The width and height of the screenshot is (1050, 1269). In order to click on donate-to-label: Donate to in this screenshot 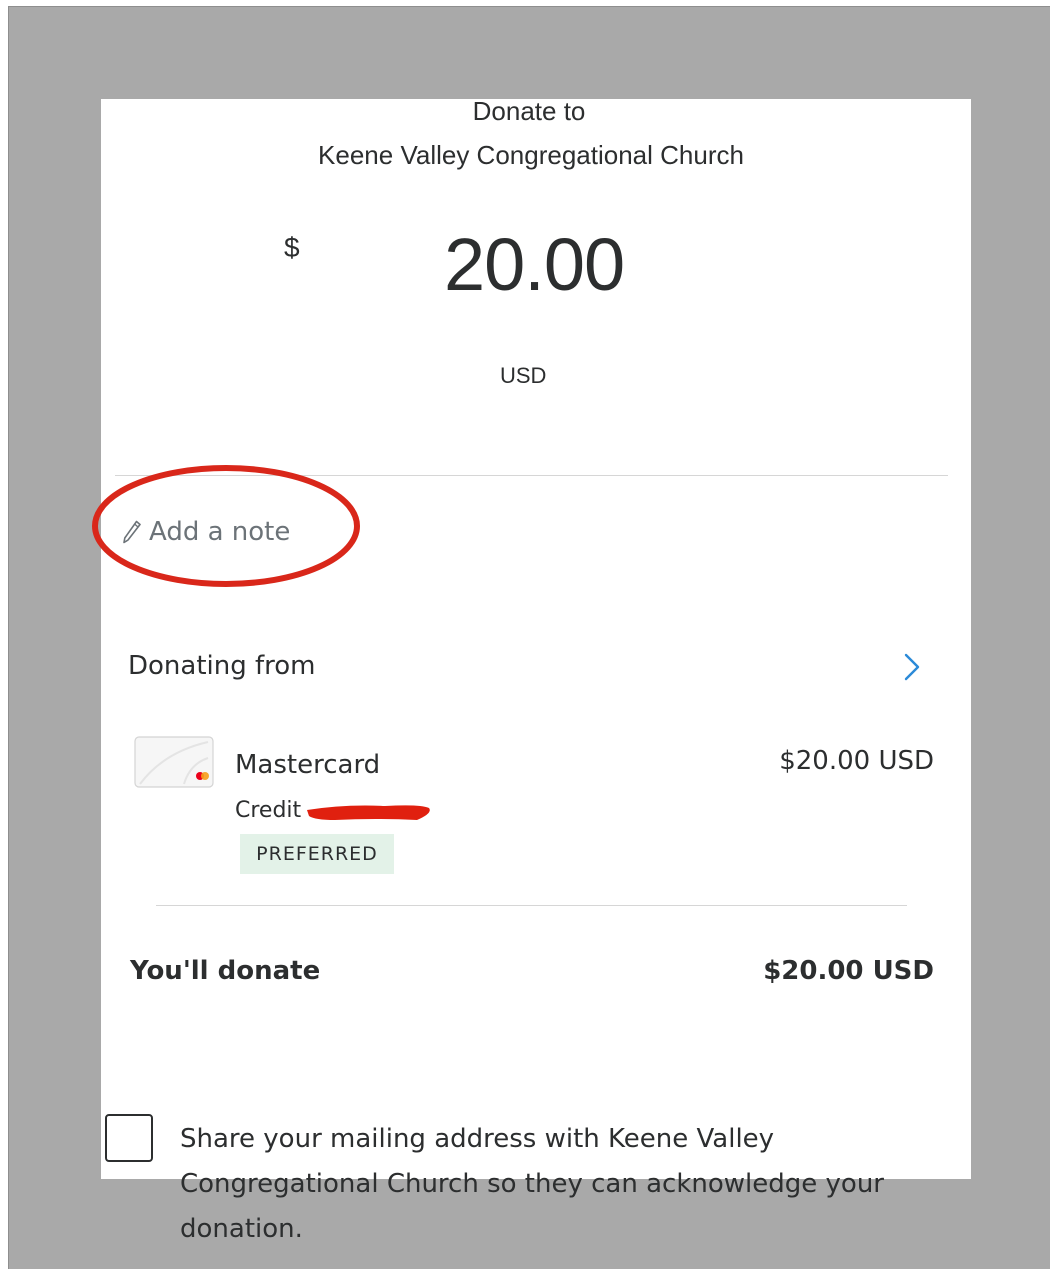, I will do `click(529, 111)`.